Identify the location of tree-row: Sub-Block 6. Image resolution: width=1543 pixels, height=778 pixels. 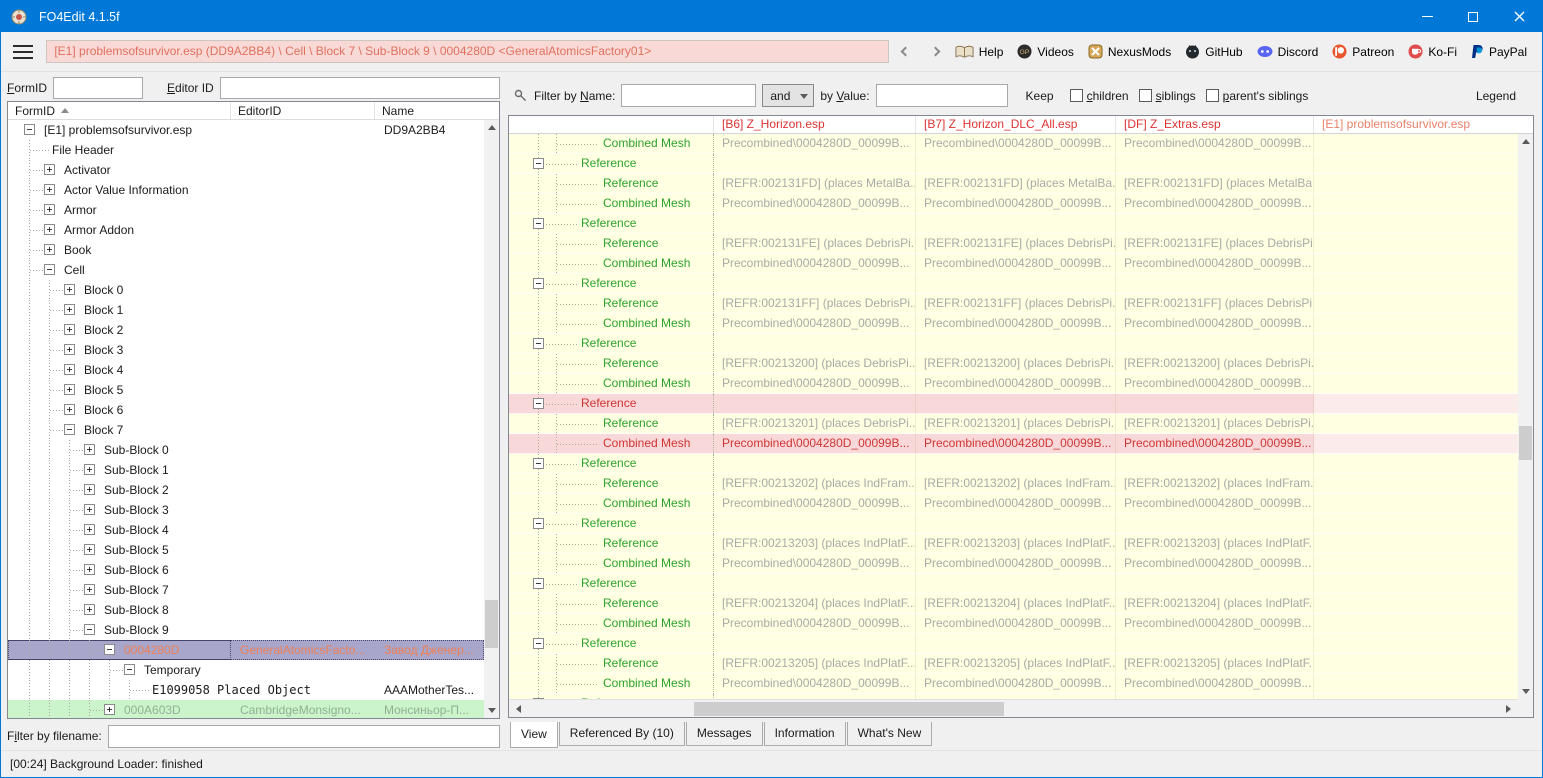
(246, 570).